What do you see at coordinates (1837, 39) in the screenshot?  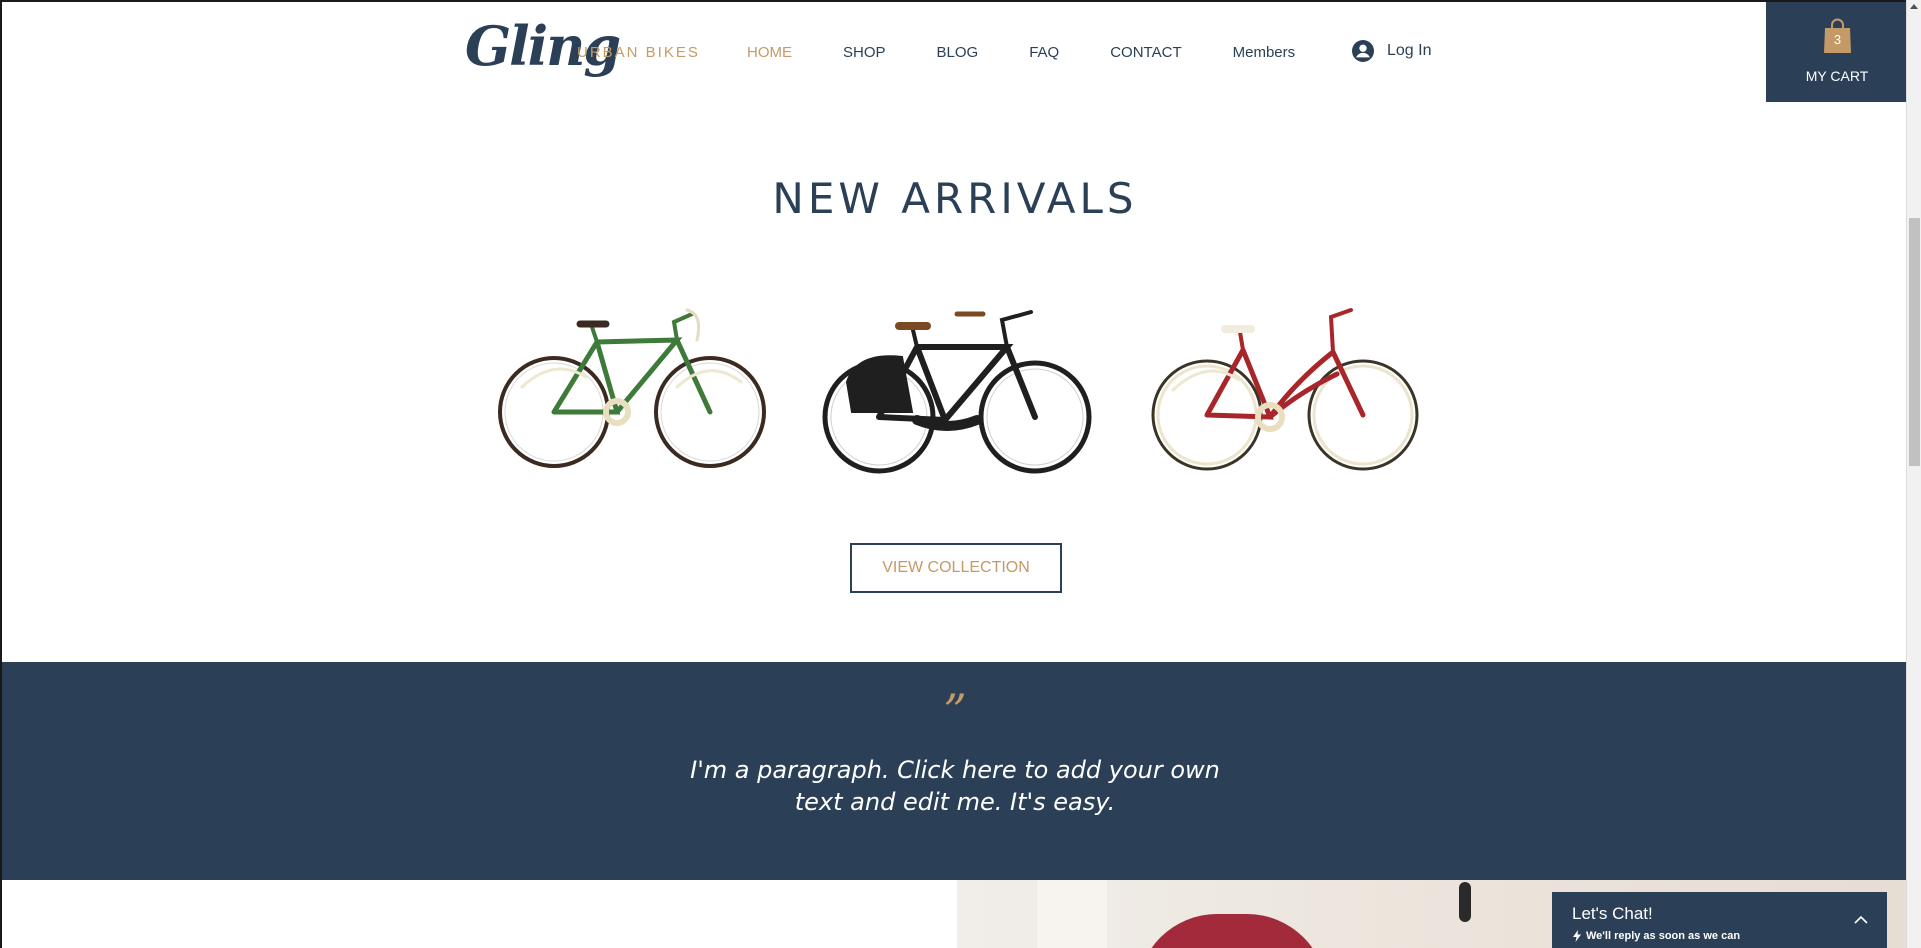 I see `cart-count: 3` at bounding box center [1837, 39].